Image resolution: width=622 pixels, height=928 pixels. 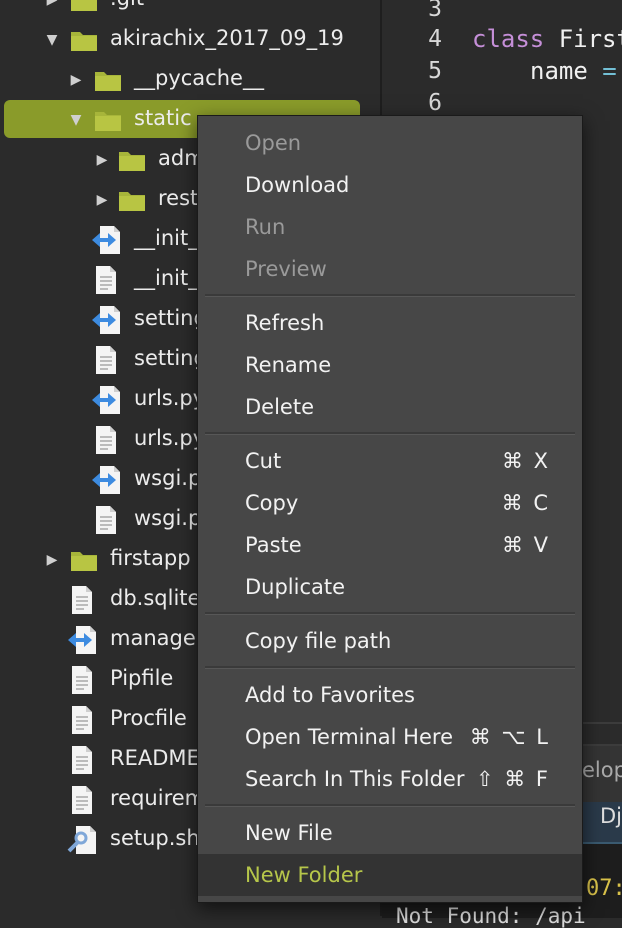 I want to click on code-operator: =, so click(x=609, y=71).